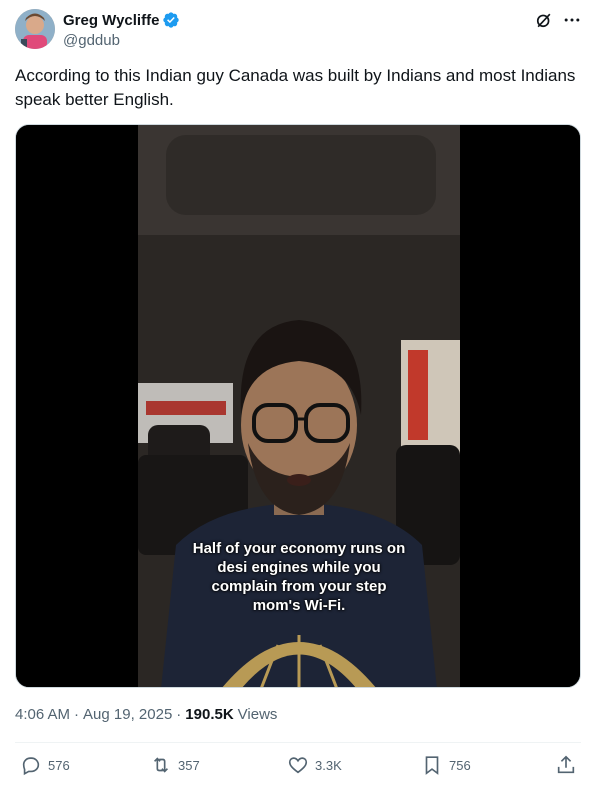 The width and height of the screenshot is (594, 788). What do you see at coordinates (175, 765) in the screenshot?
I see `repost-button: 357` at bounding box center [175, 765].